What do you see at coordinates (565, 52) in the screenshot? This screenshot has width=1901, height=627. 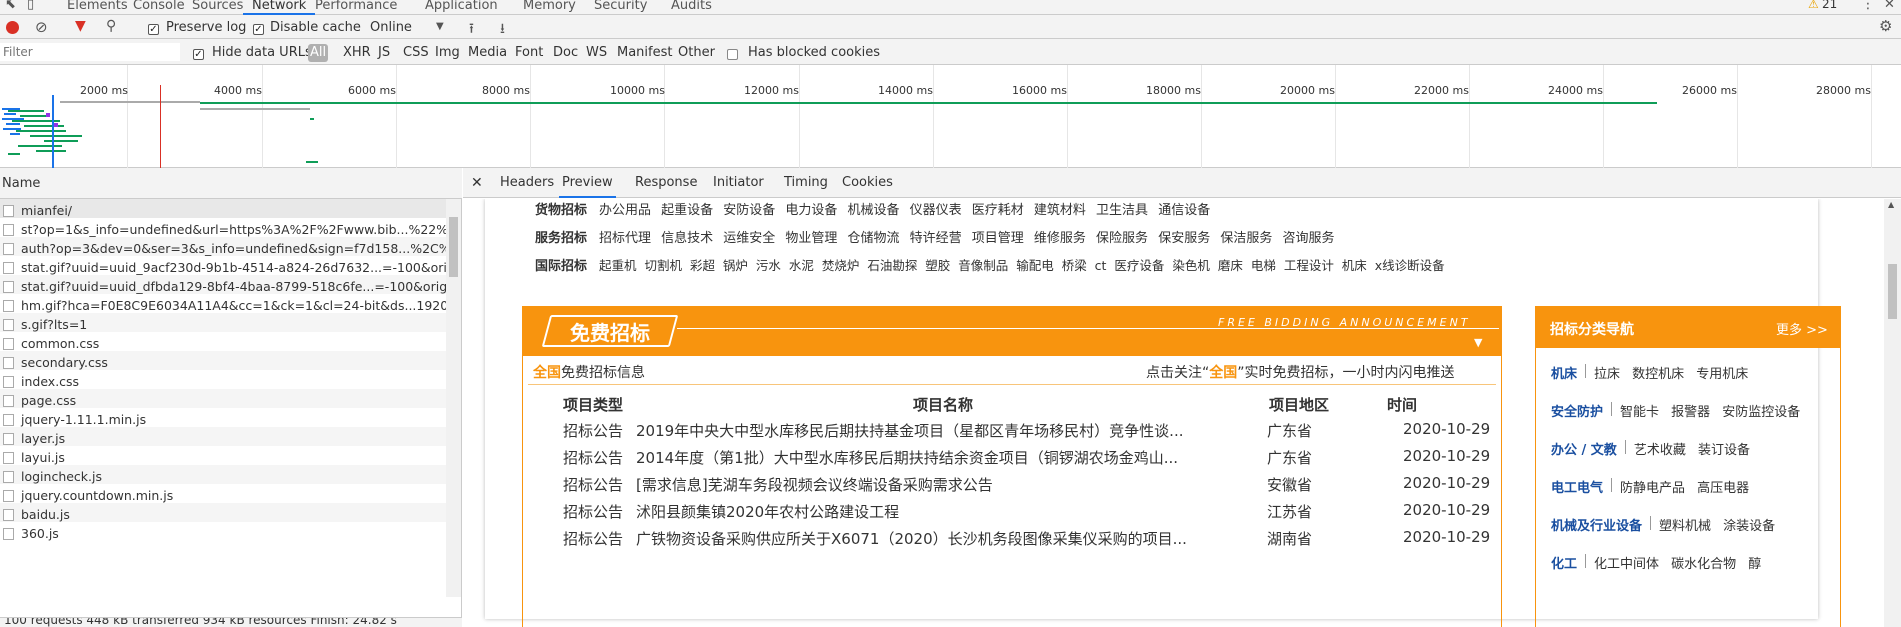 I see `type-filter-doc: Doc` at bounding box center [565, 52].